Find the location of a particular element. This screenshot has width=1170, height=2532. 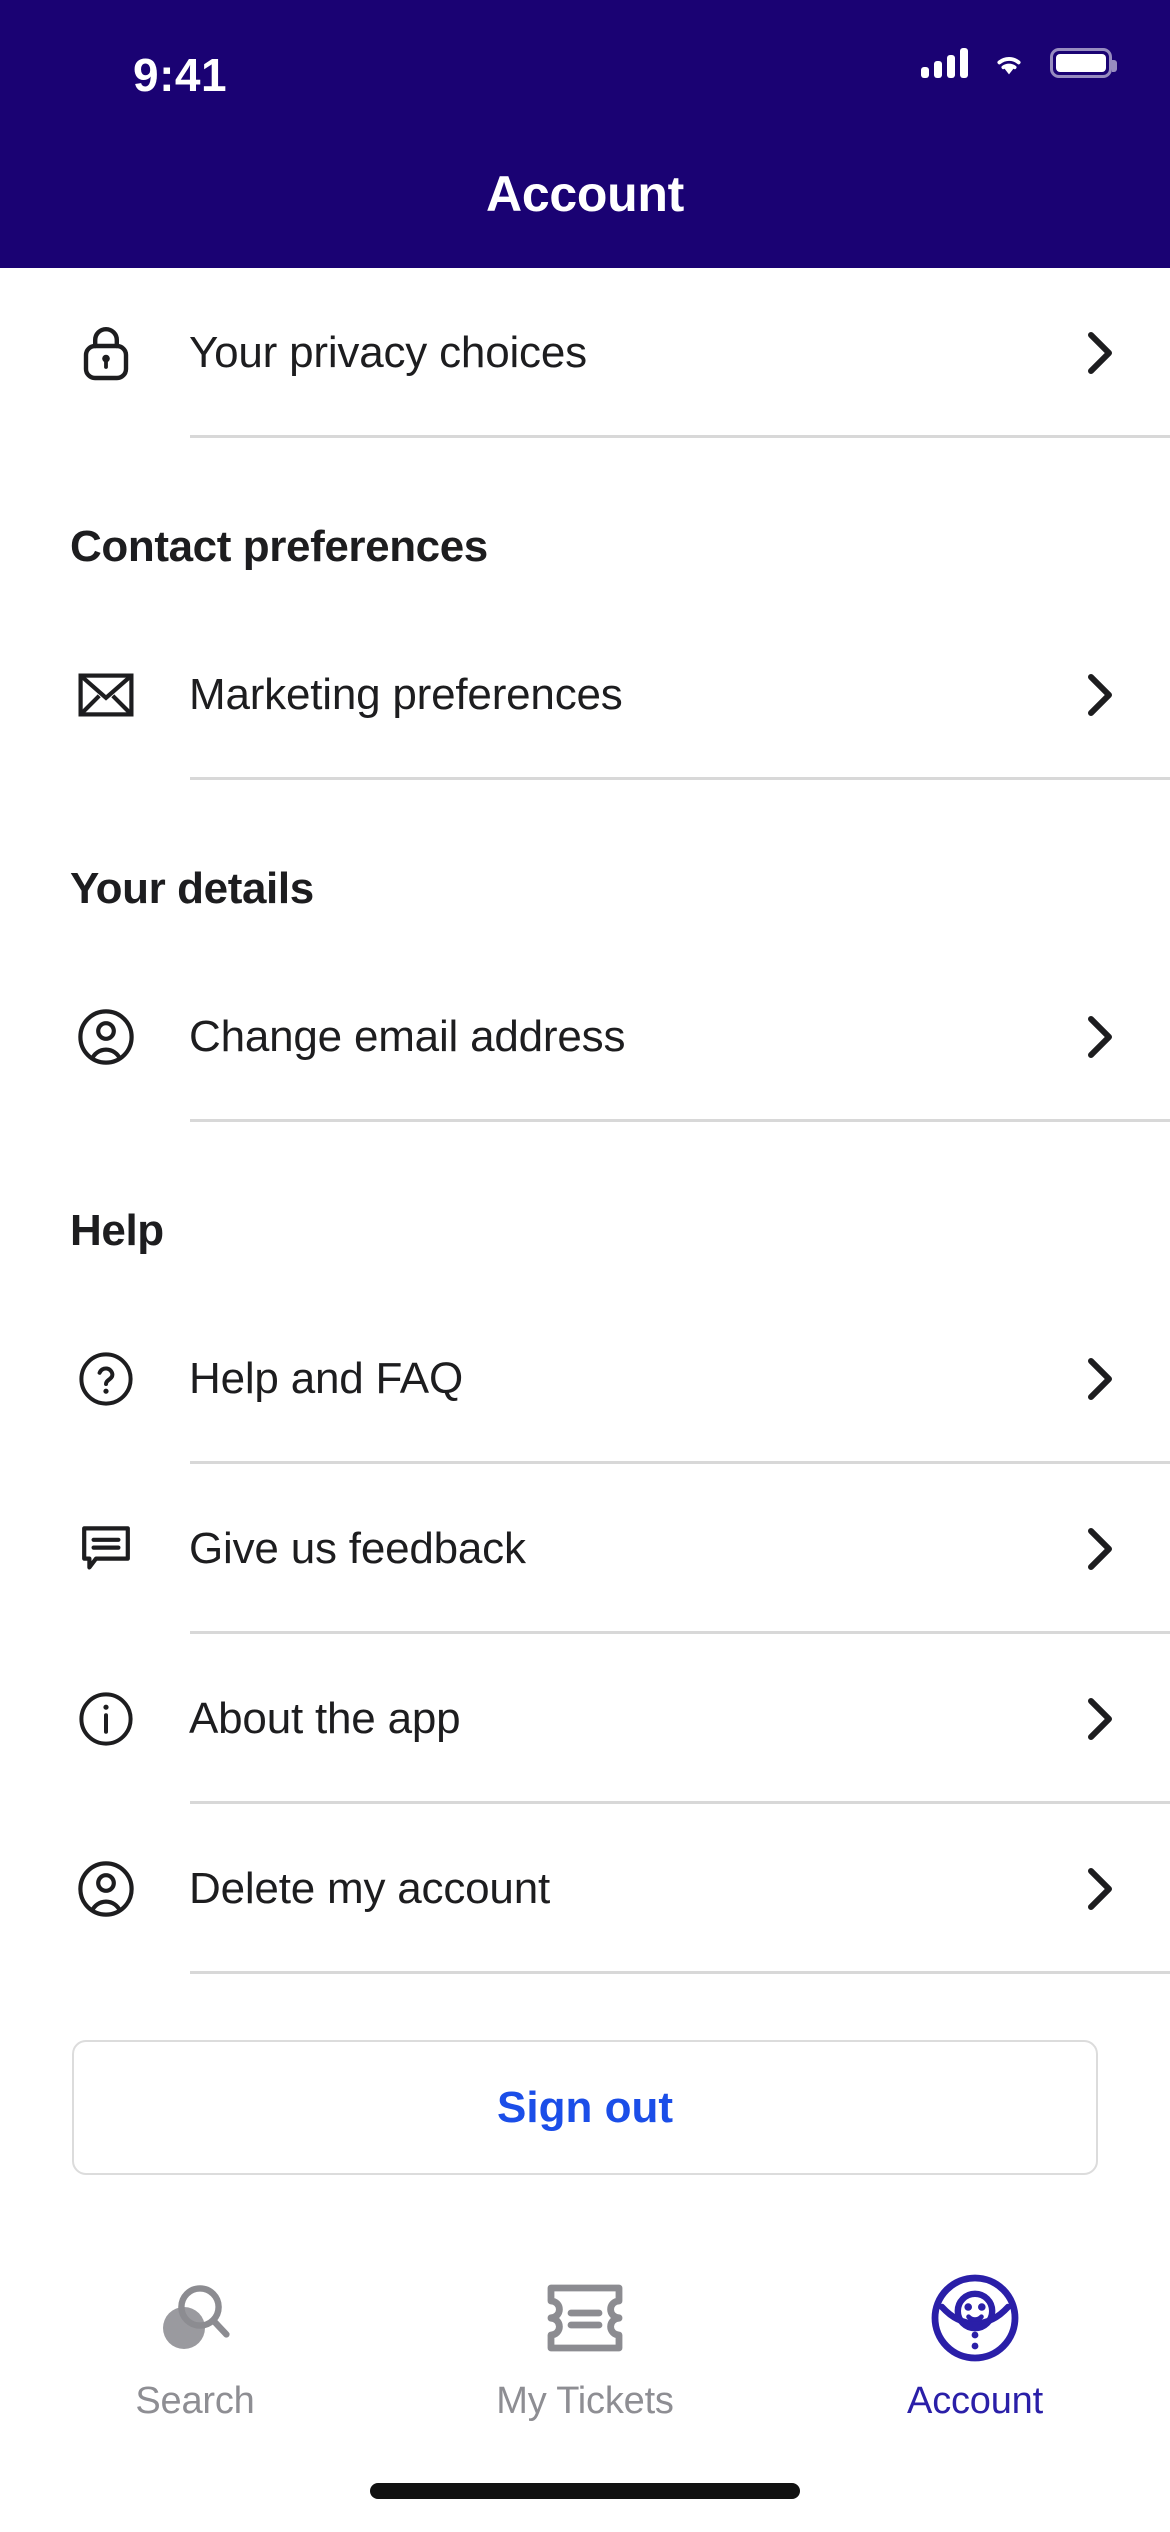

cellular-signal-icon is located at coordinates (944, 63).